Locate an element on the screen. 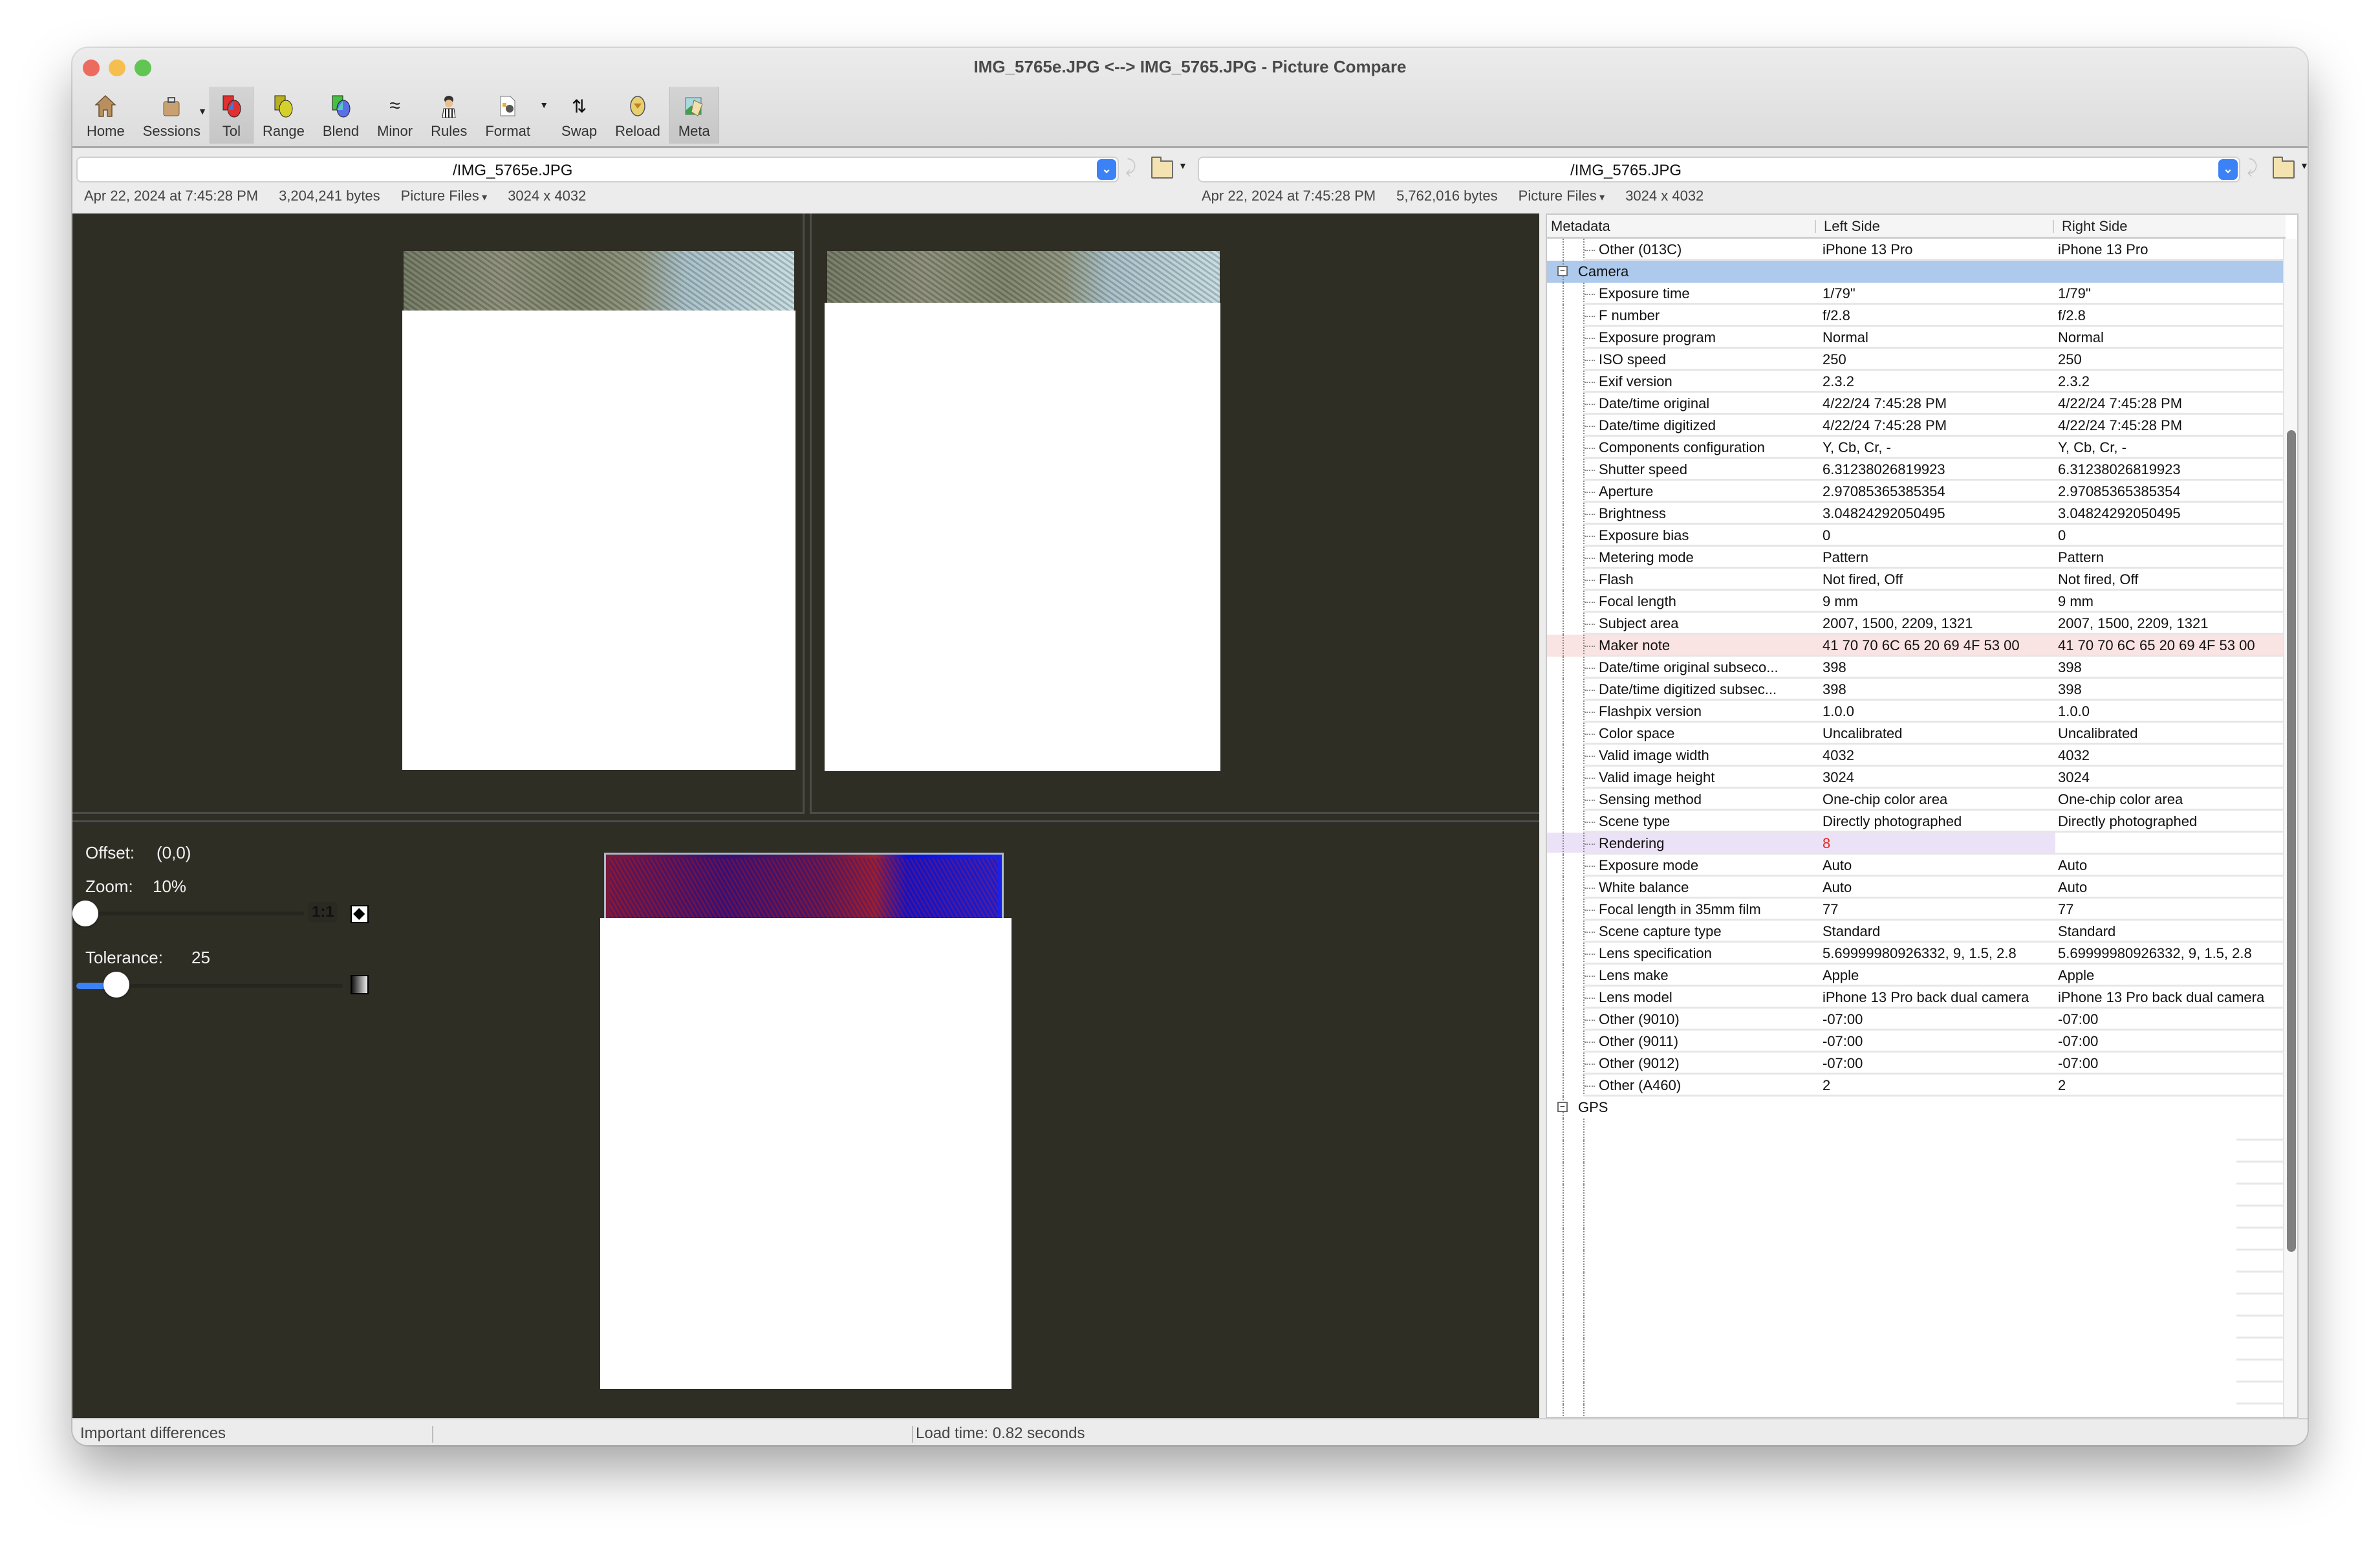 The image size is (2380, 1541). metadata-name: Exposure program is located at coordinates (1658, 337).